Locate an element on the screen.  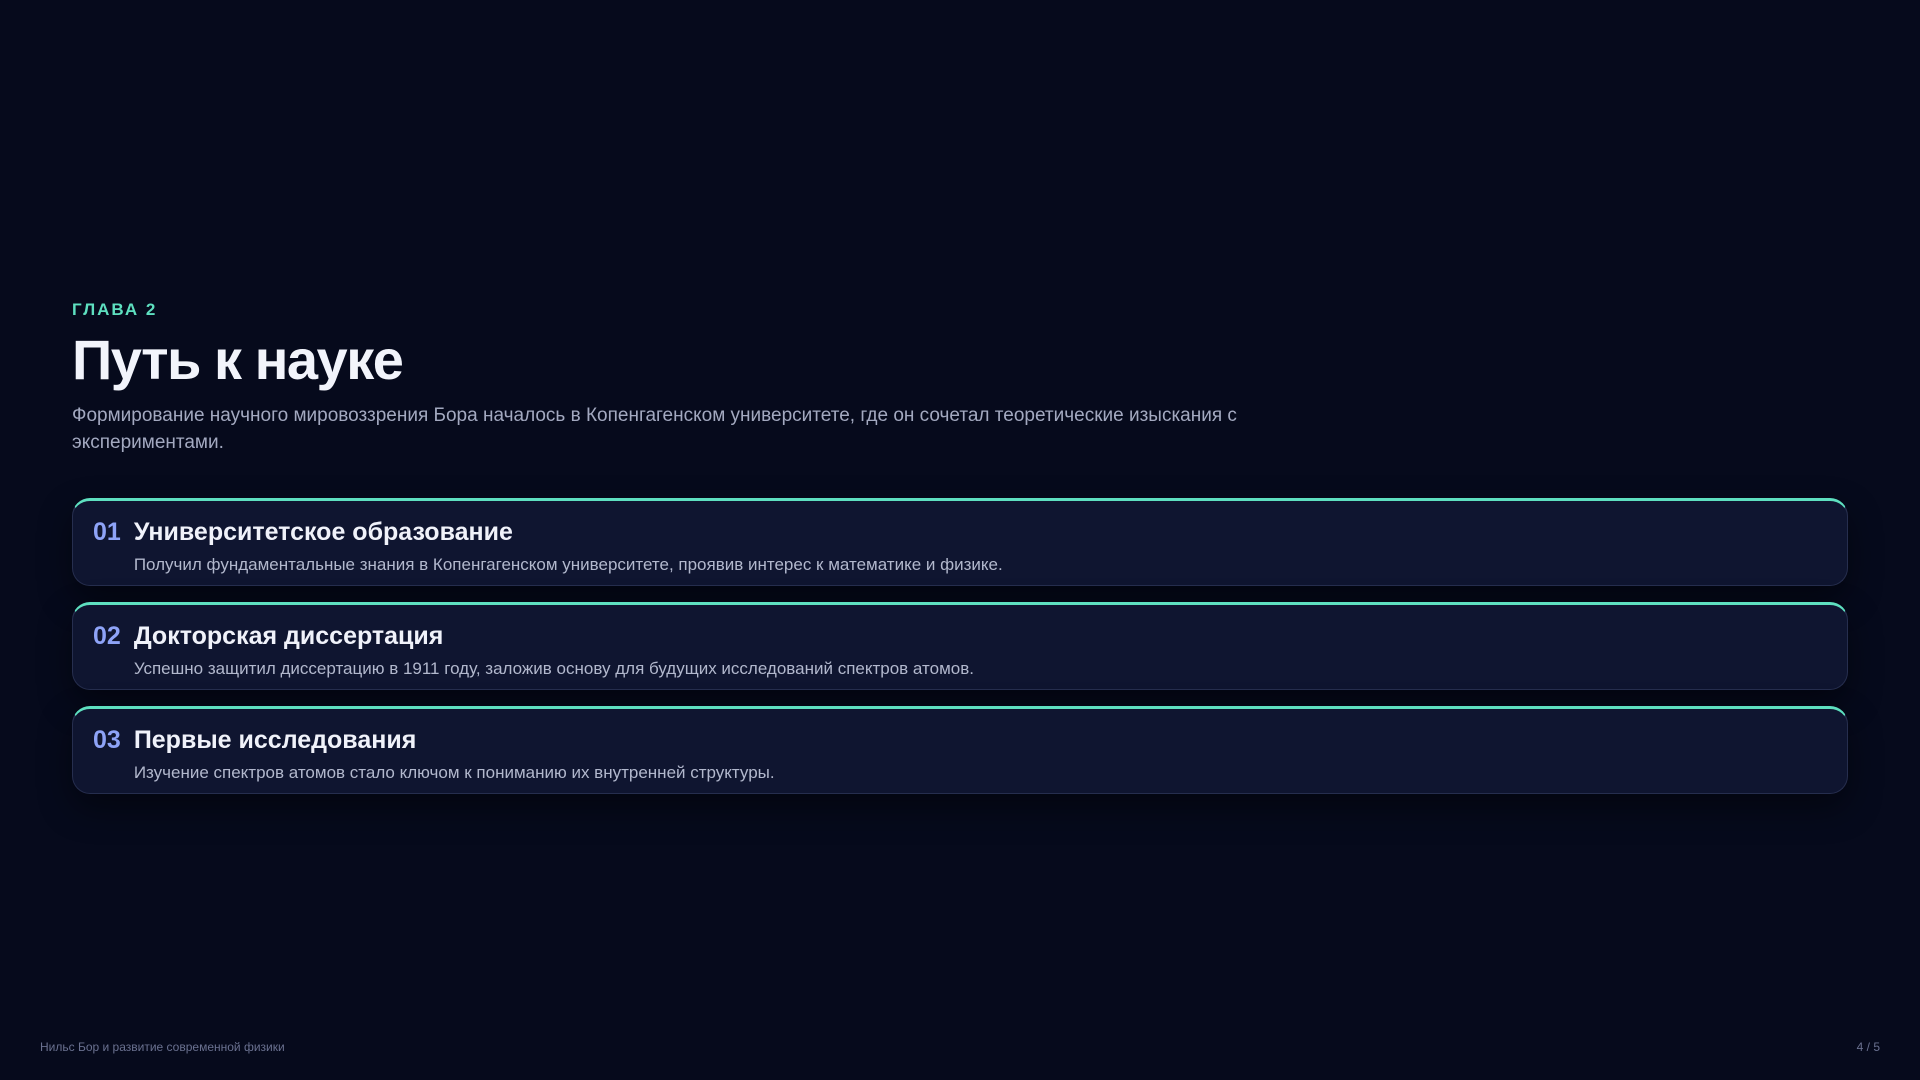
card-number: 03 is located at coordinates (107, 740).